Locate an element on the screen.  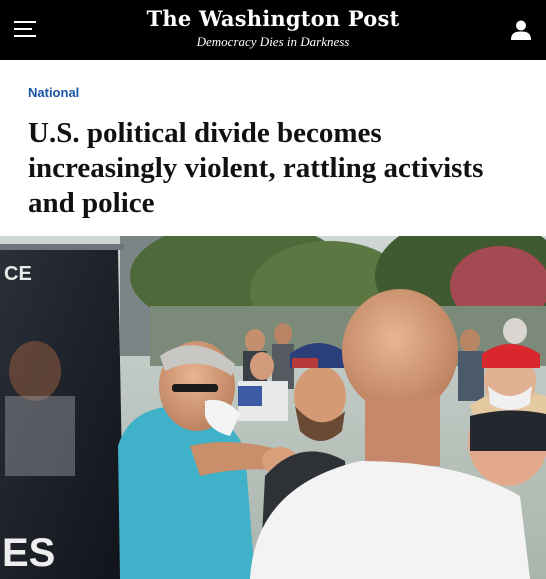
sign-text-bottom: ES is located at coordinates (28, 553).